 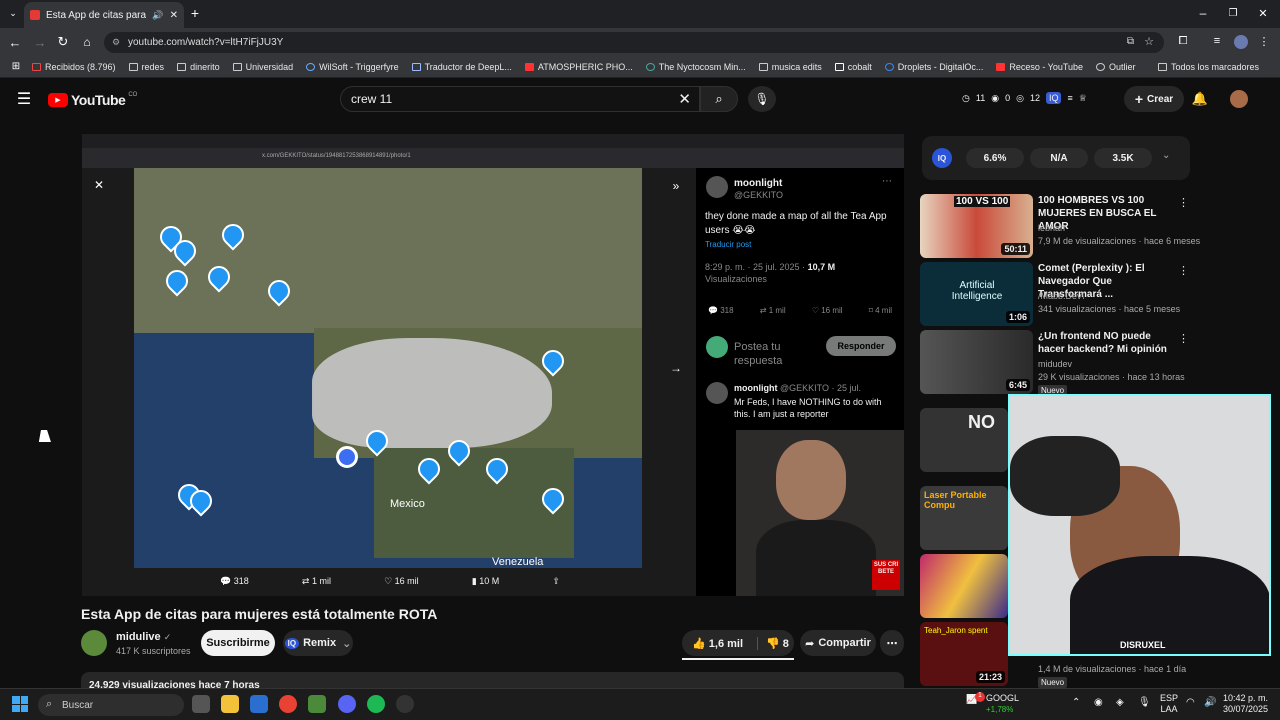 I want to click on bookmark-4: WilSoft - Triggerfyre, so click(x=352, y=67).